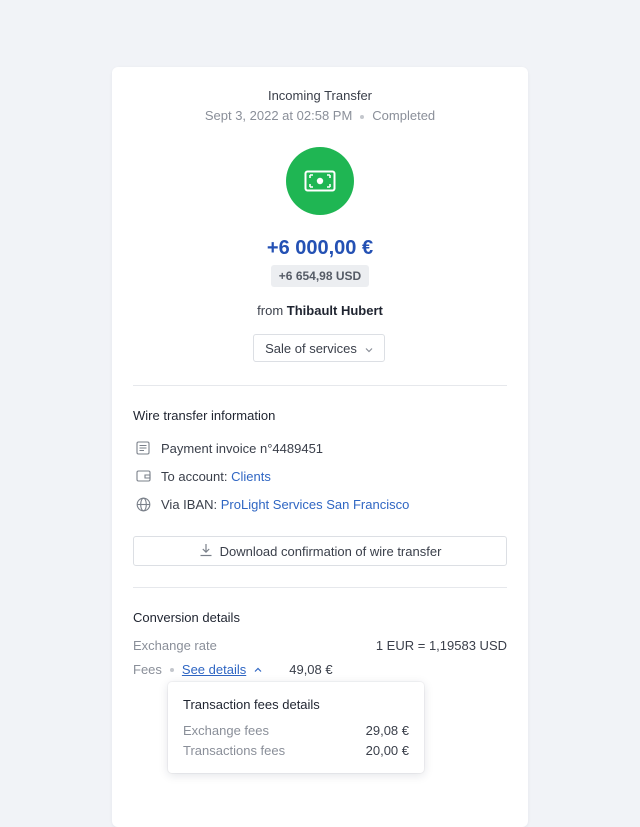 The height and width of the screenshot is (827, 640). What do you see at coordinates (147, 669) in the screenshot?
I see `fees-label: Fees` at bounding box center [147, 669].